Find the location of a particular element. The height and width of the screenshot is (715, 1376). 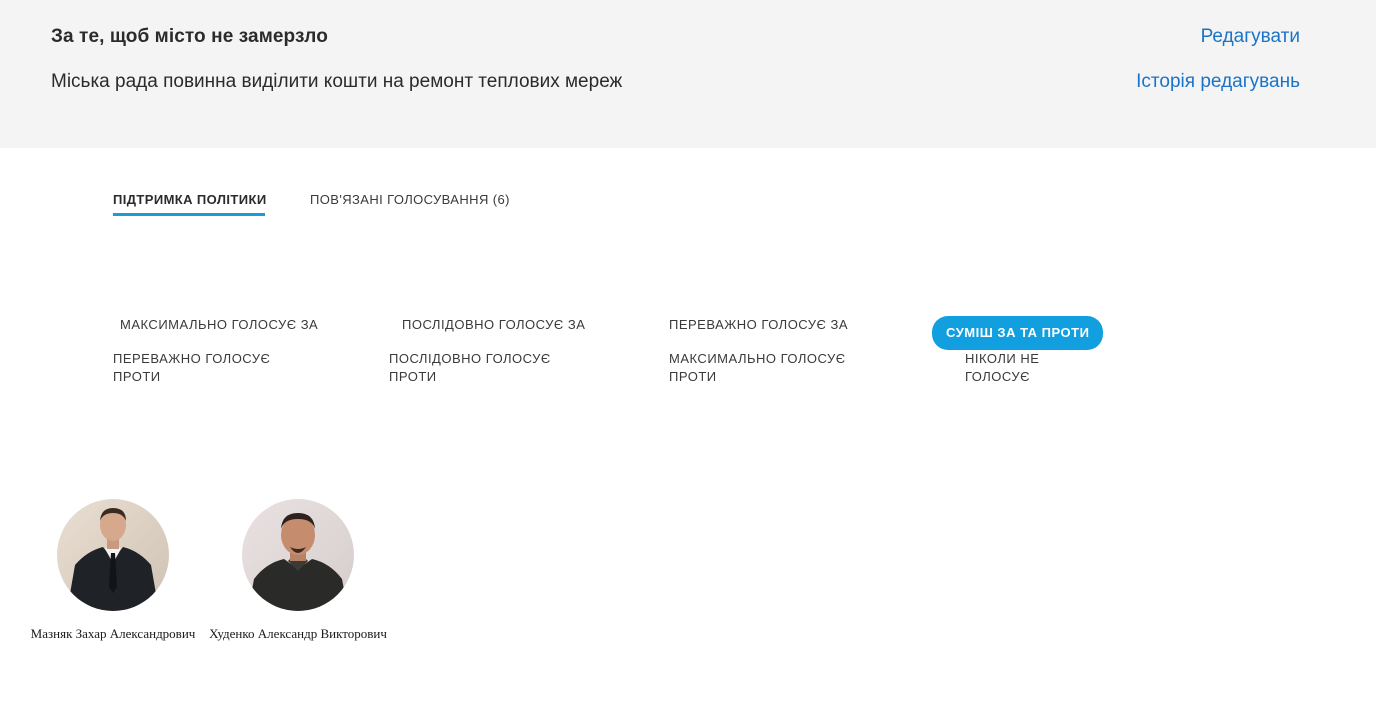

person-card: Худенко Александр Викторович is located at coordinates (298, 569).